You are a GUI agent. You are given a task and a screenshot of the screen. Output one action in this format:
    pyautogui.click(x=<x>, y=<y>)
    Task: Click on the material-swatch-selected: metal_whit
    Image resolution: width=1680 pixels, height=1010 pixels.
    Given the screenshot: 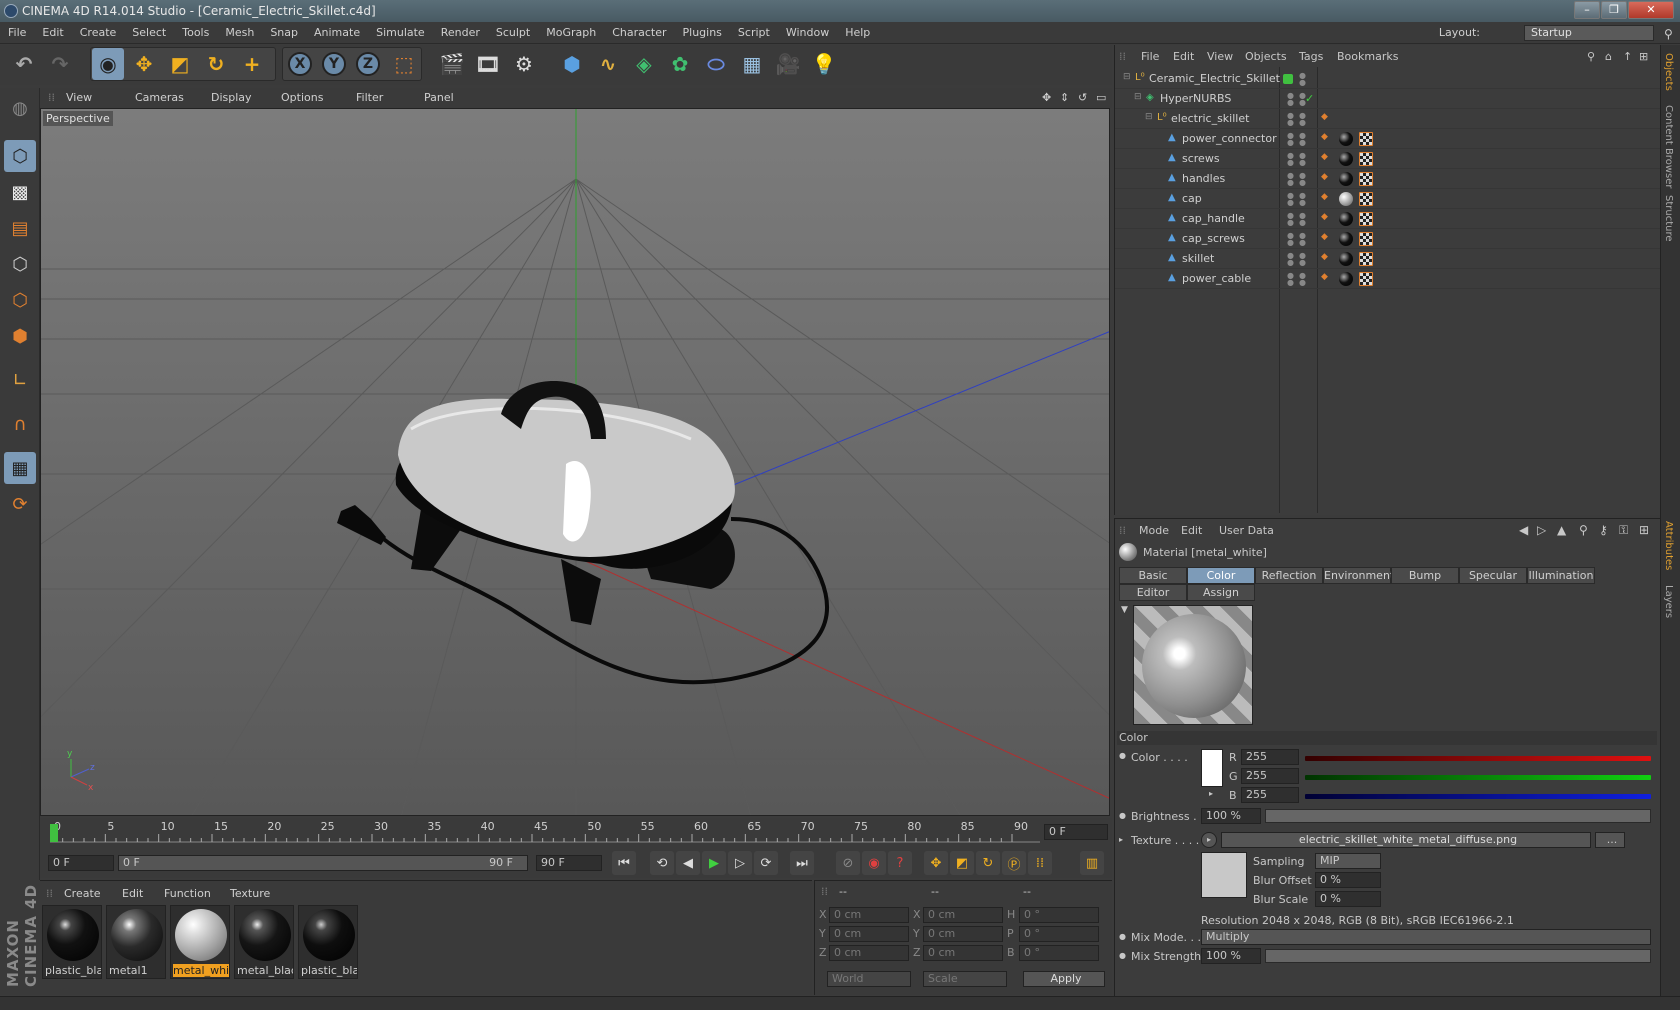 What is the action you would take?
    pyautogui.click(x=200, y=942)
    